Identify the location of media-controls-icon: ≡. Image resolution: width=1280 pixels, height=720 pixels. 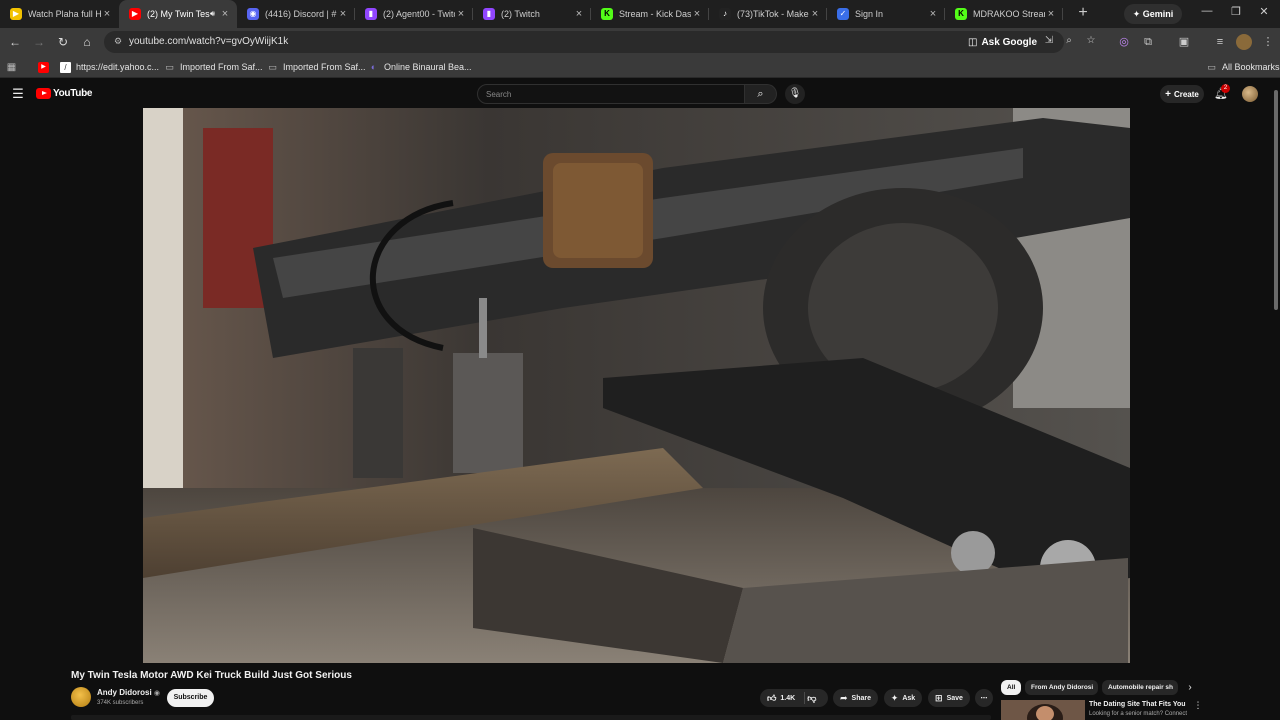
(1220, 42).